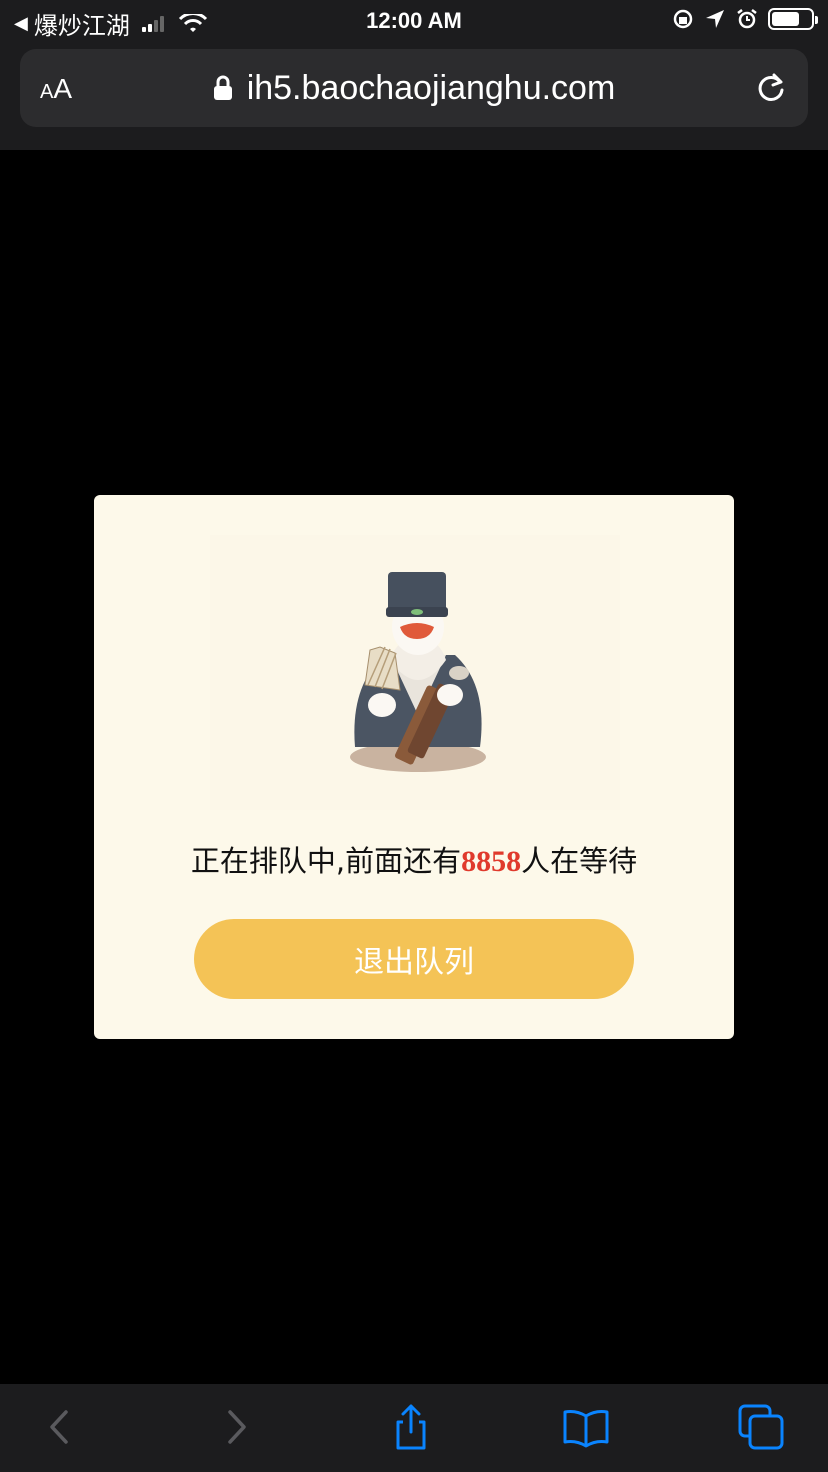 Image resolution: width=828 pixels, height=1472 pixels. Describe the element at coordinates (683, 19) in the screenshot. I see `orientation-lock-icon` at that location.